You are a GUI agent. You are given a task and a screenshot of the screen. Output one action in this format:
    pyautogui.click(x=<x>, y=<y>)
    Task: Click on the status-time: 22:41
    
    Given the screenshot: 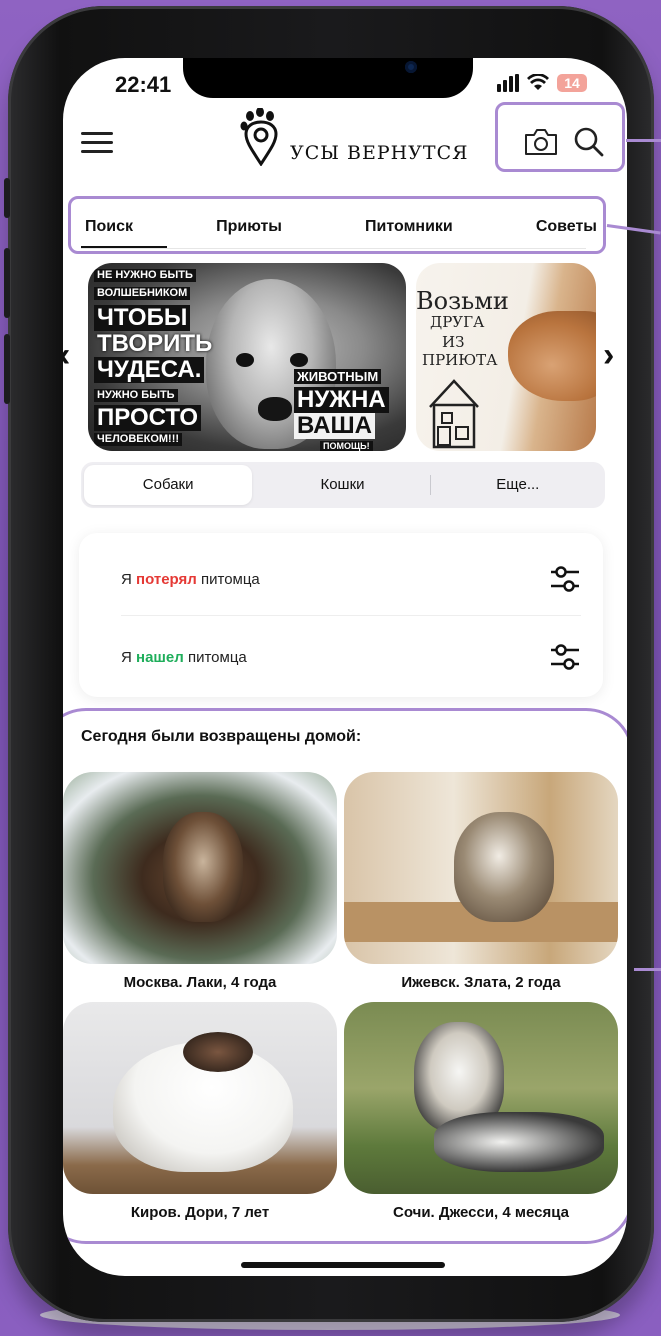 What is the action you would take?
    pyautogui.click(x=143, y=84)
    